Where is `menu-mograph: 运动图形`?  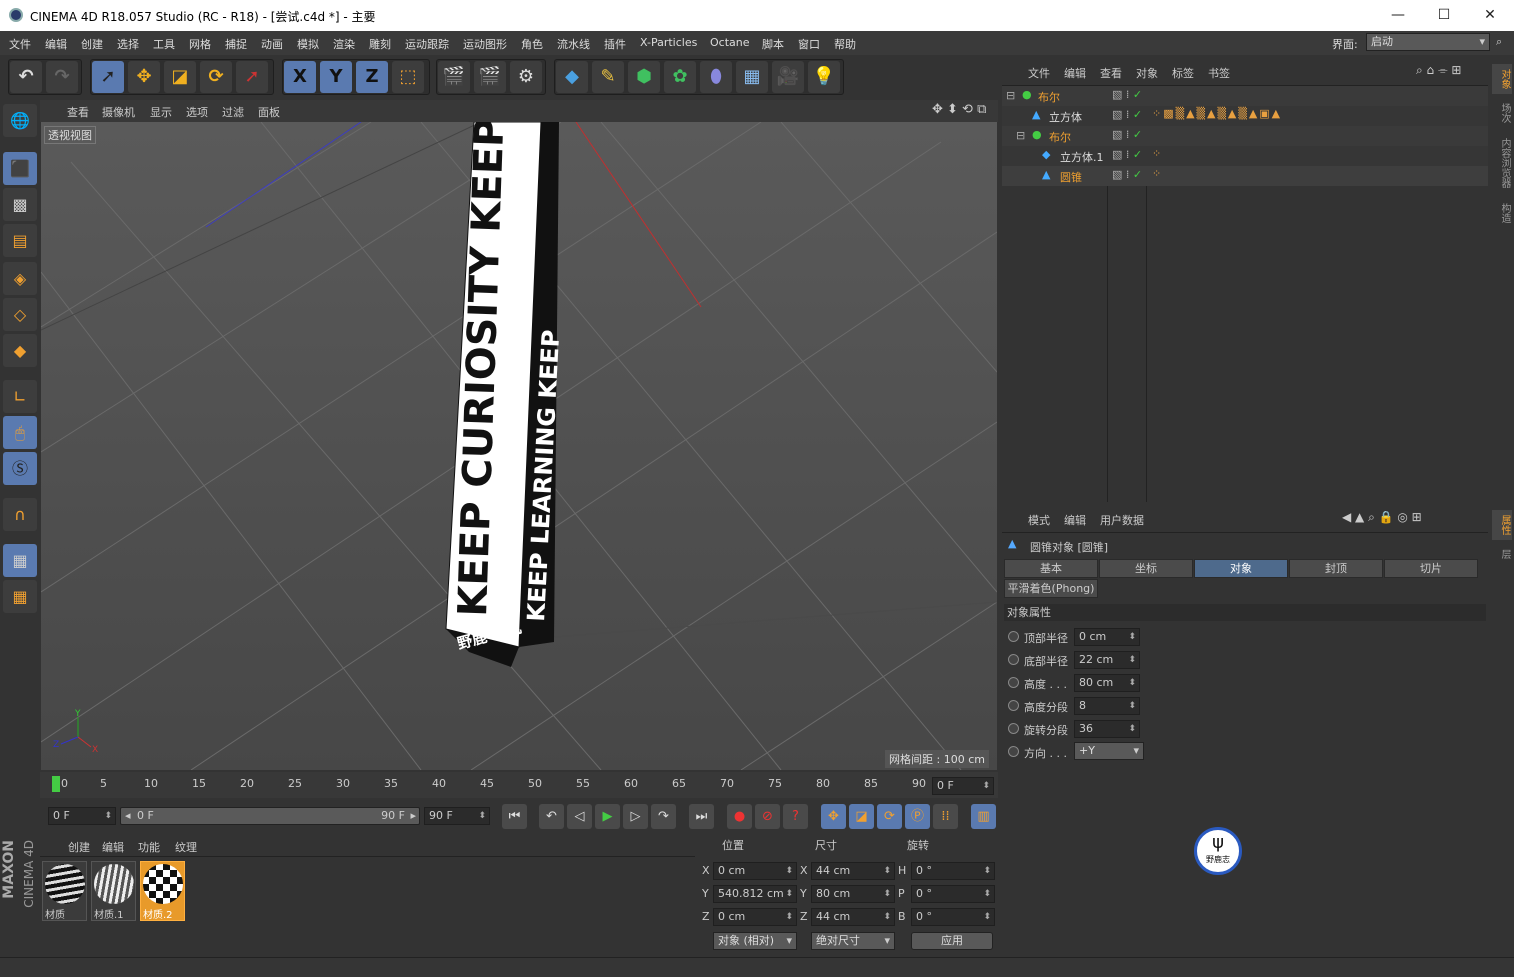
menu-mograph: 运动图形 is located at coordinates (485, 44).